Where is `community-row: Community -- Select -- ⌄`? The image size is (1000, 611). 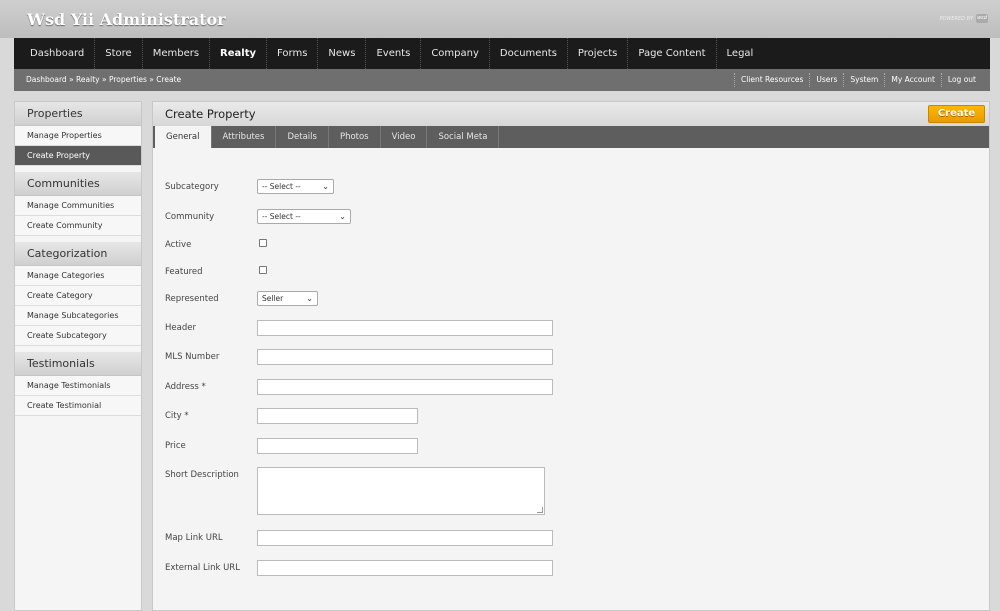
community-row: Community -- Select -- ⌄ is located at coordinates (258, 216).